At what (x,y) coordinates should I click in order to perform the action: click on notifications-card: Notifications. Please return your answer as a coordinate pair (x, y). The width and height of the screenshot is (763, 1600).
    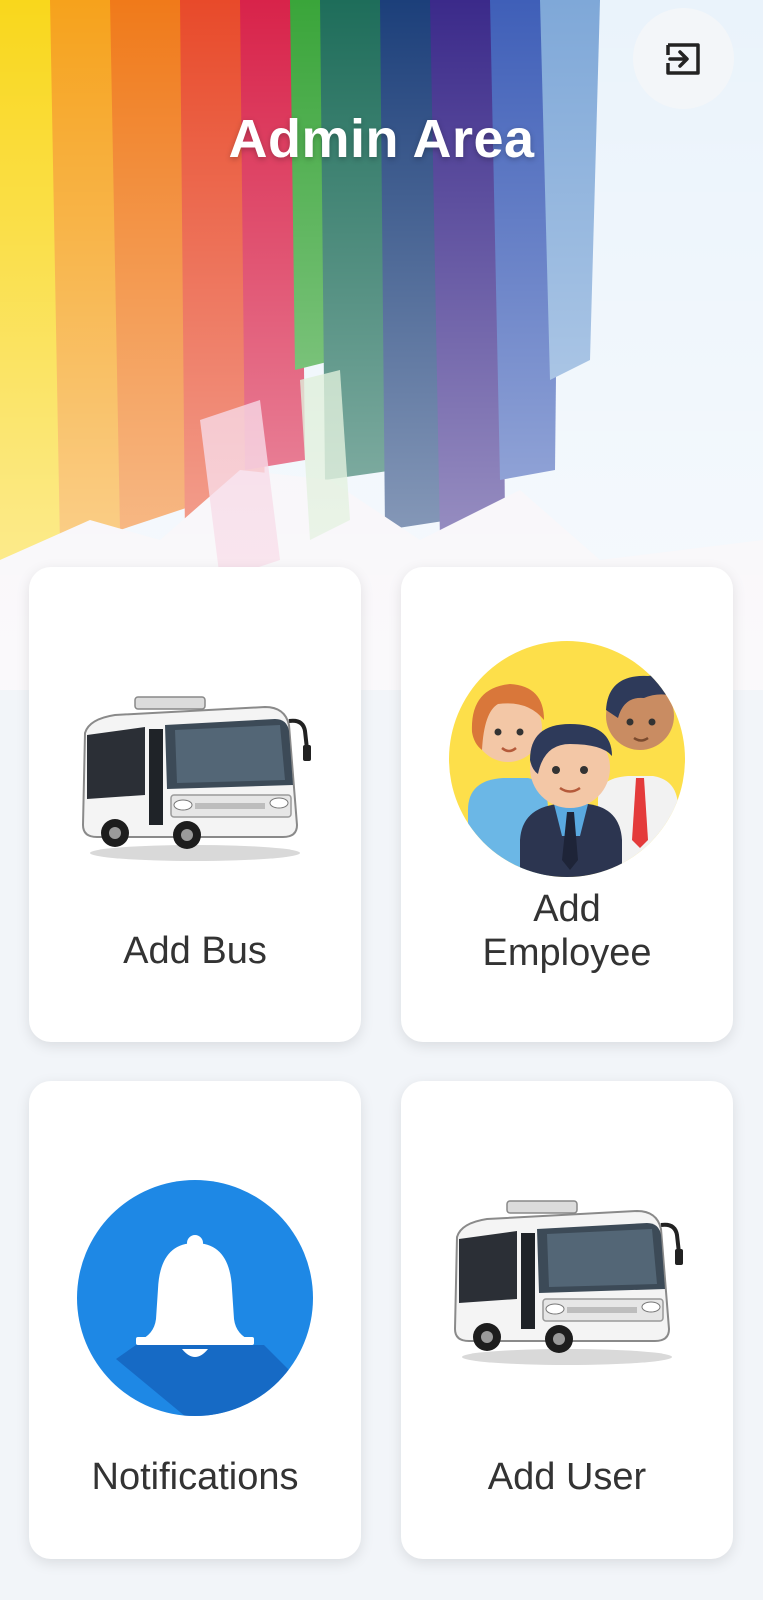
    Looking at the image, I should click on (195, 1320).